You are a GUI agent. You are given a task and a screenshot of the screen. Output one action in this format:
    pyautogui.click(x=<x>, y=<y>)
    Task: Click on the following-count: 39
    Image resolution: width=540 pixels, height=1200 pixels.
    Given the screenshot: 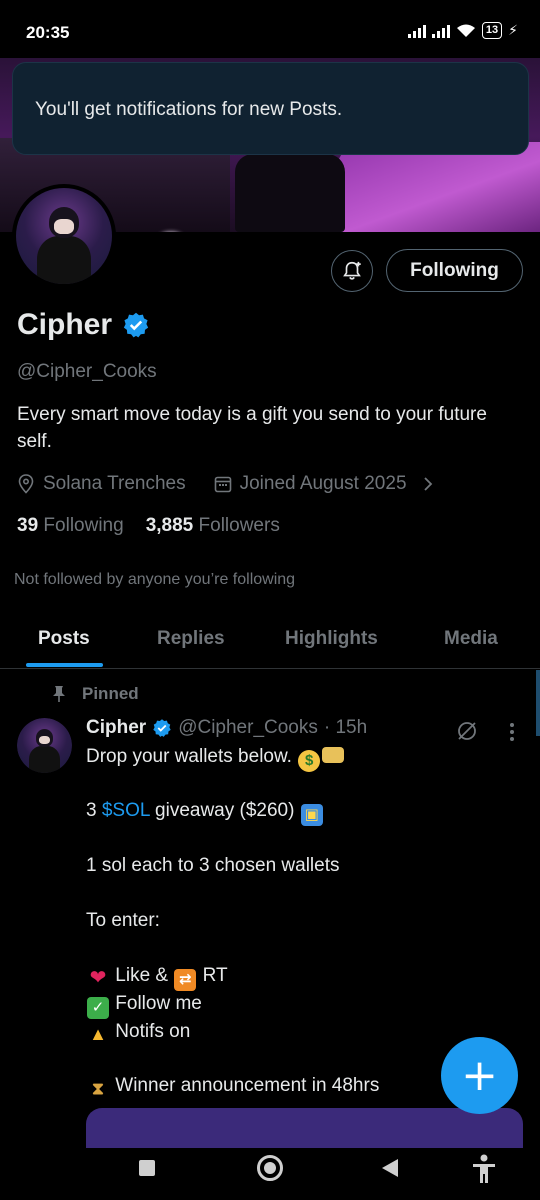 What is the action you would take?
    pyautogui.click(x=28, y=525)
    